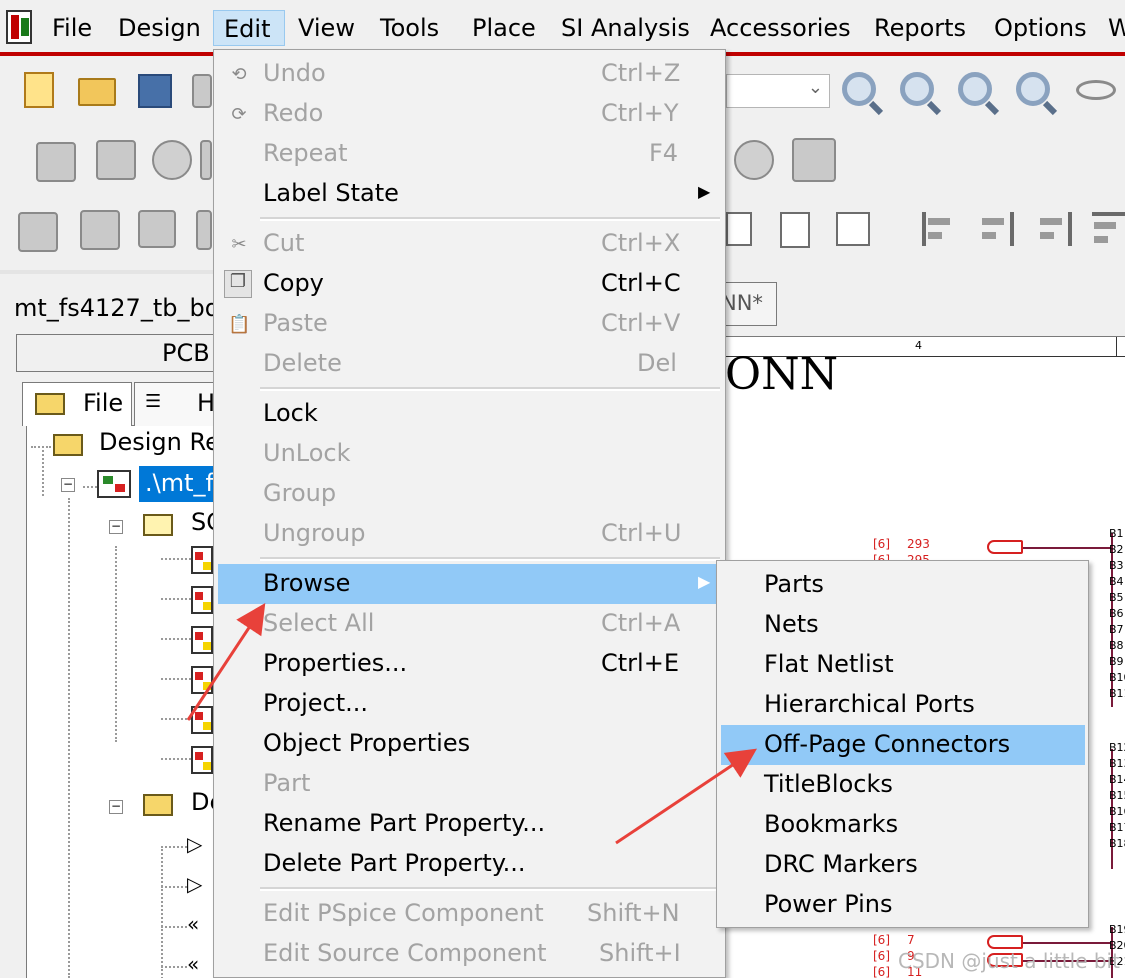 Image resolution: width=1125 pixels, height=978 pixels. I want to click on menu-item-properties: Properties... Ctrl+E, so click(469, 664).